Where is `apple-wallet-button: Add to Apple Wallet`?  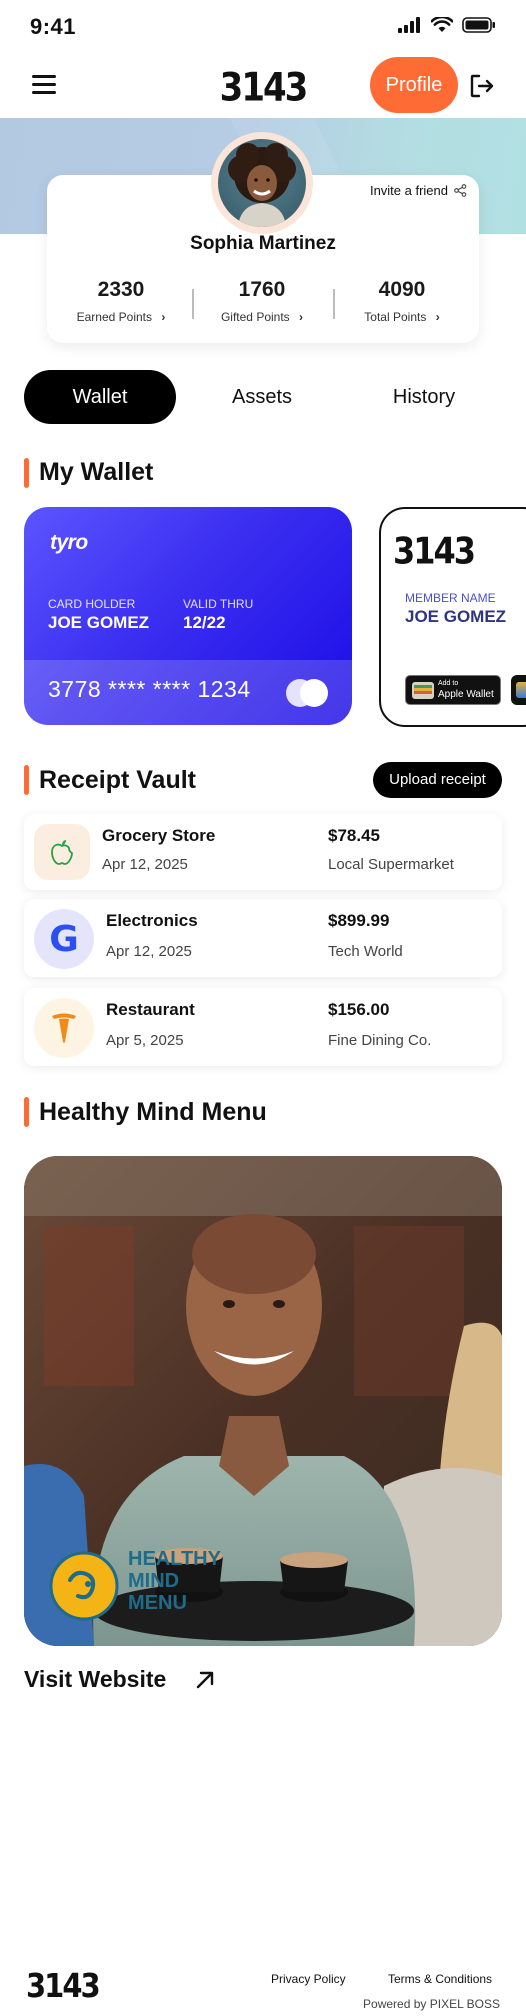 apple-wallet-button: Add to Apple Wallet is located at coordinates (453, 690).